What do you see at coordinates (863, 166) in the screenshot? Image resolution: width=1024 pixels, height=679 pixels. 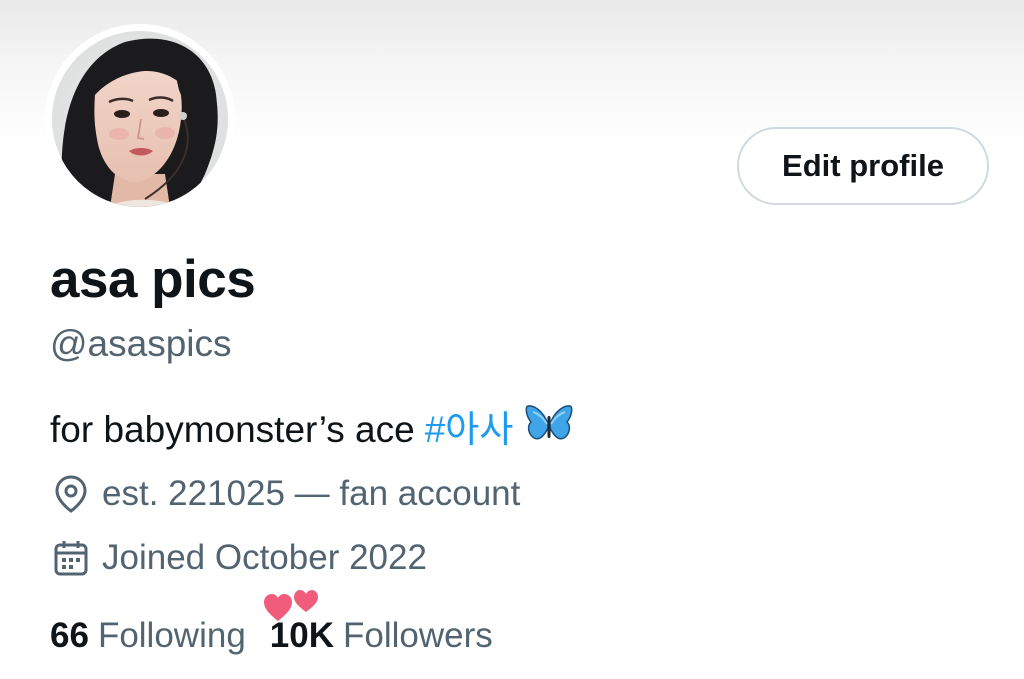 I see `edit-profile-button: Edit profile` at bounding box center [863, 166].